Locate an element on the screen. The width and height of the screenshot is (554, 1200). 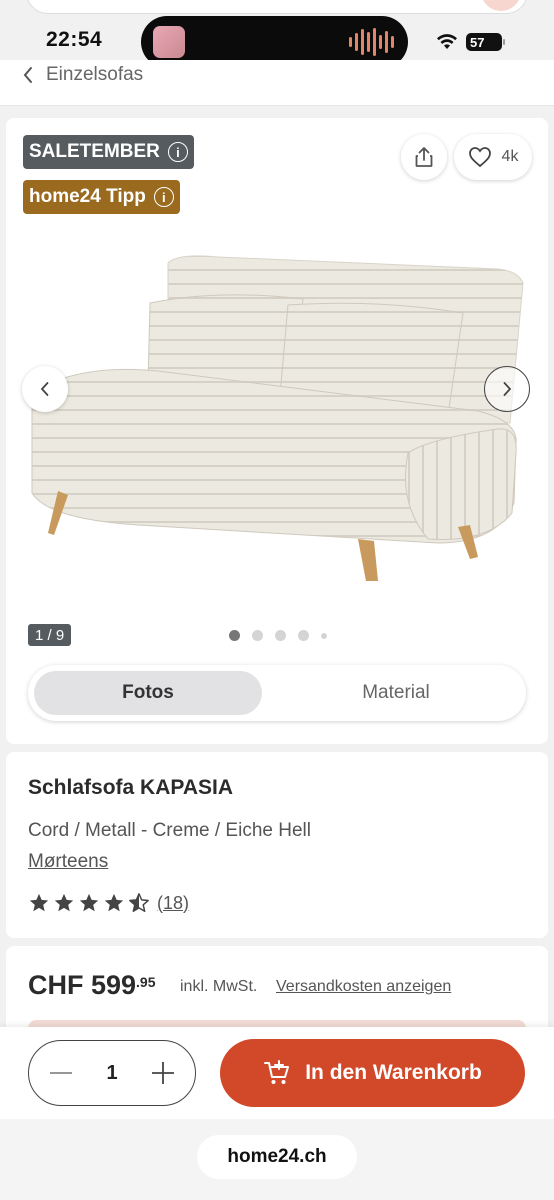
quantity-increase-button is located at coordinates (163, 1073).